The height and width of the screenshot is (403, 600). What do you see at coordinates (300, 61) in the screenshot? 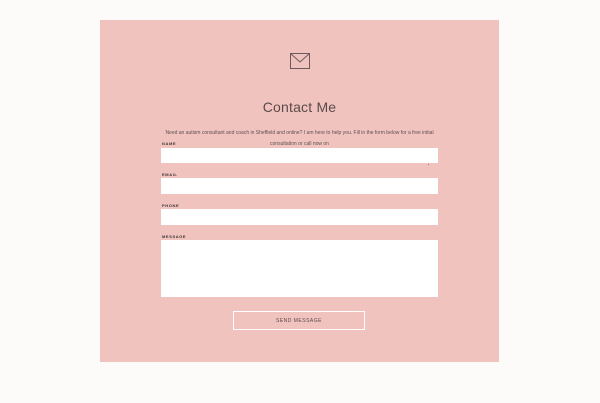
I see `envelope-icon` at bounding box center [300, 61].